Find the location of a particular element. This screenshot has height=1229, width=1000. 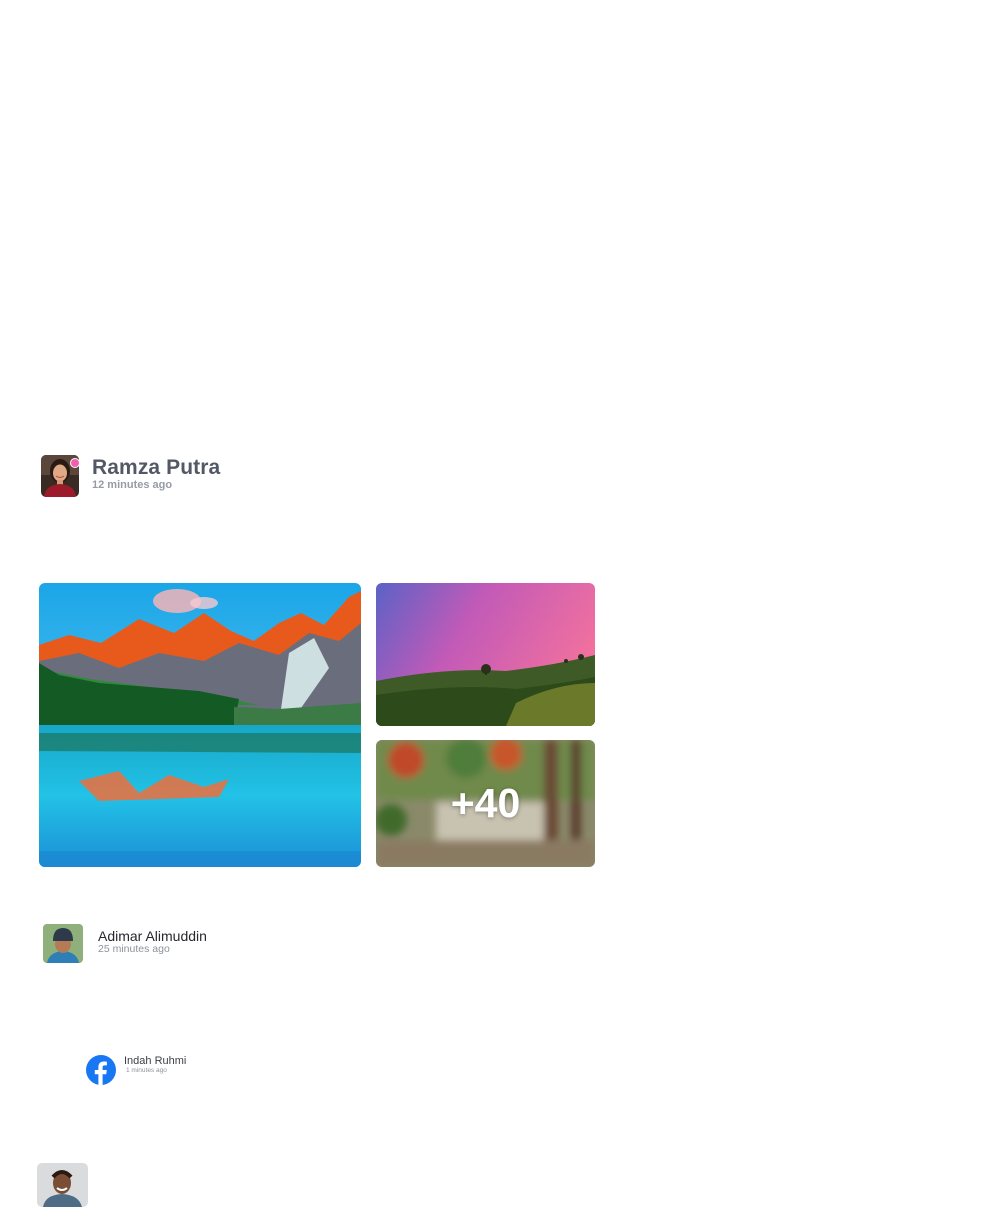

commenter-name: Adimar Alimuddin is located at coordinates (152, 936).